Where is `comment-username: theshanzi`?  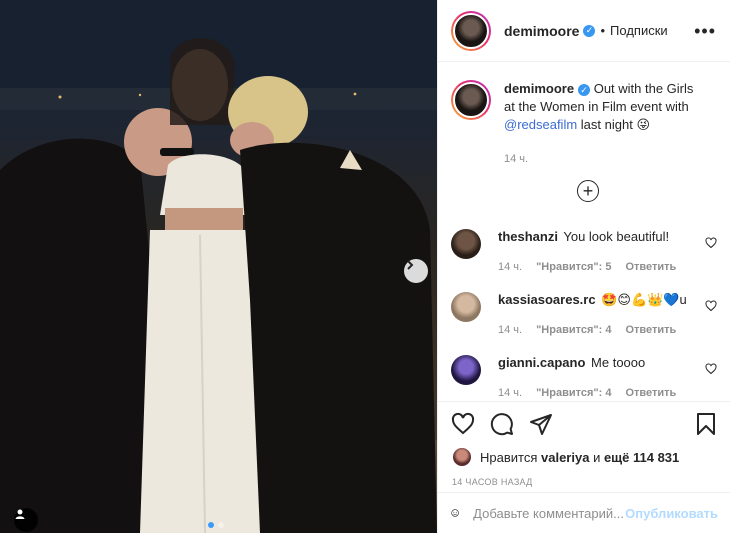 comment-username: theshanzi is located at coordinates (528, 236).